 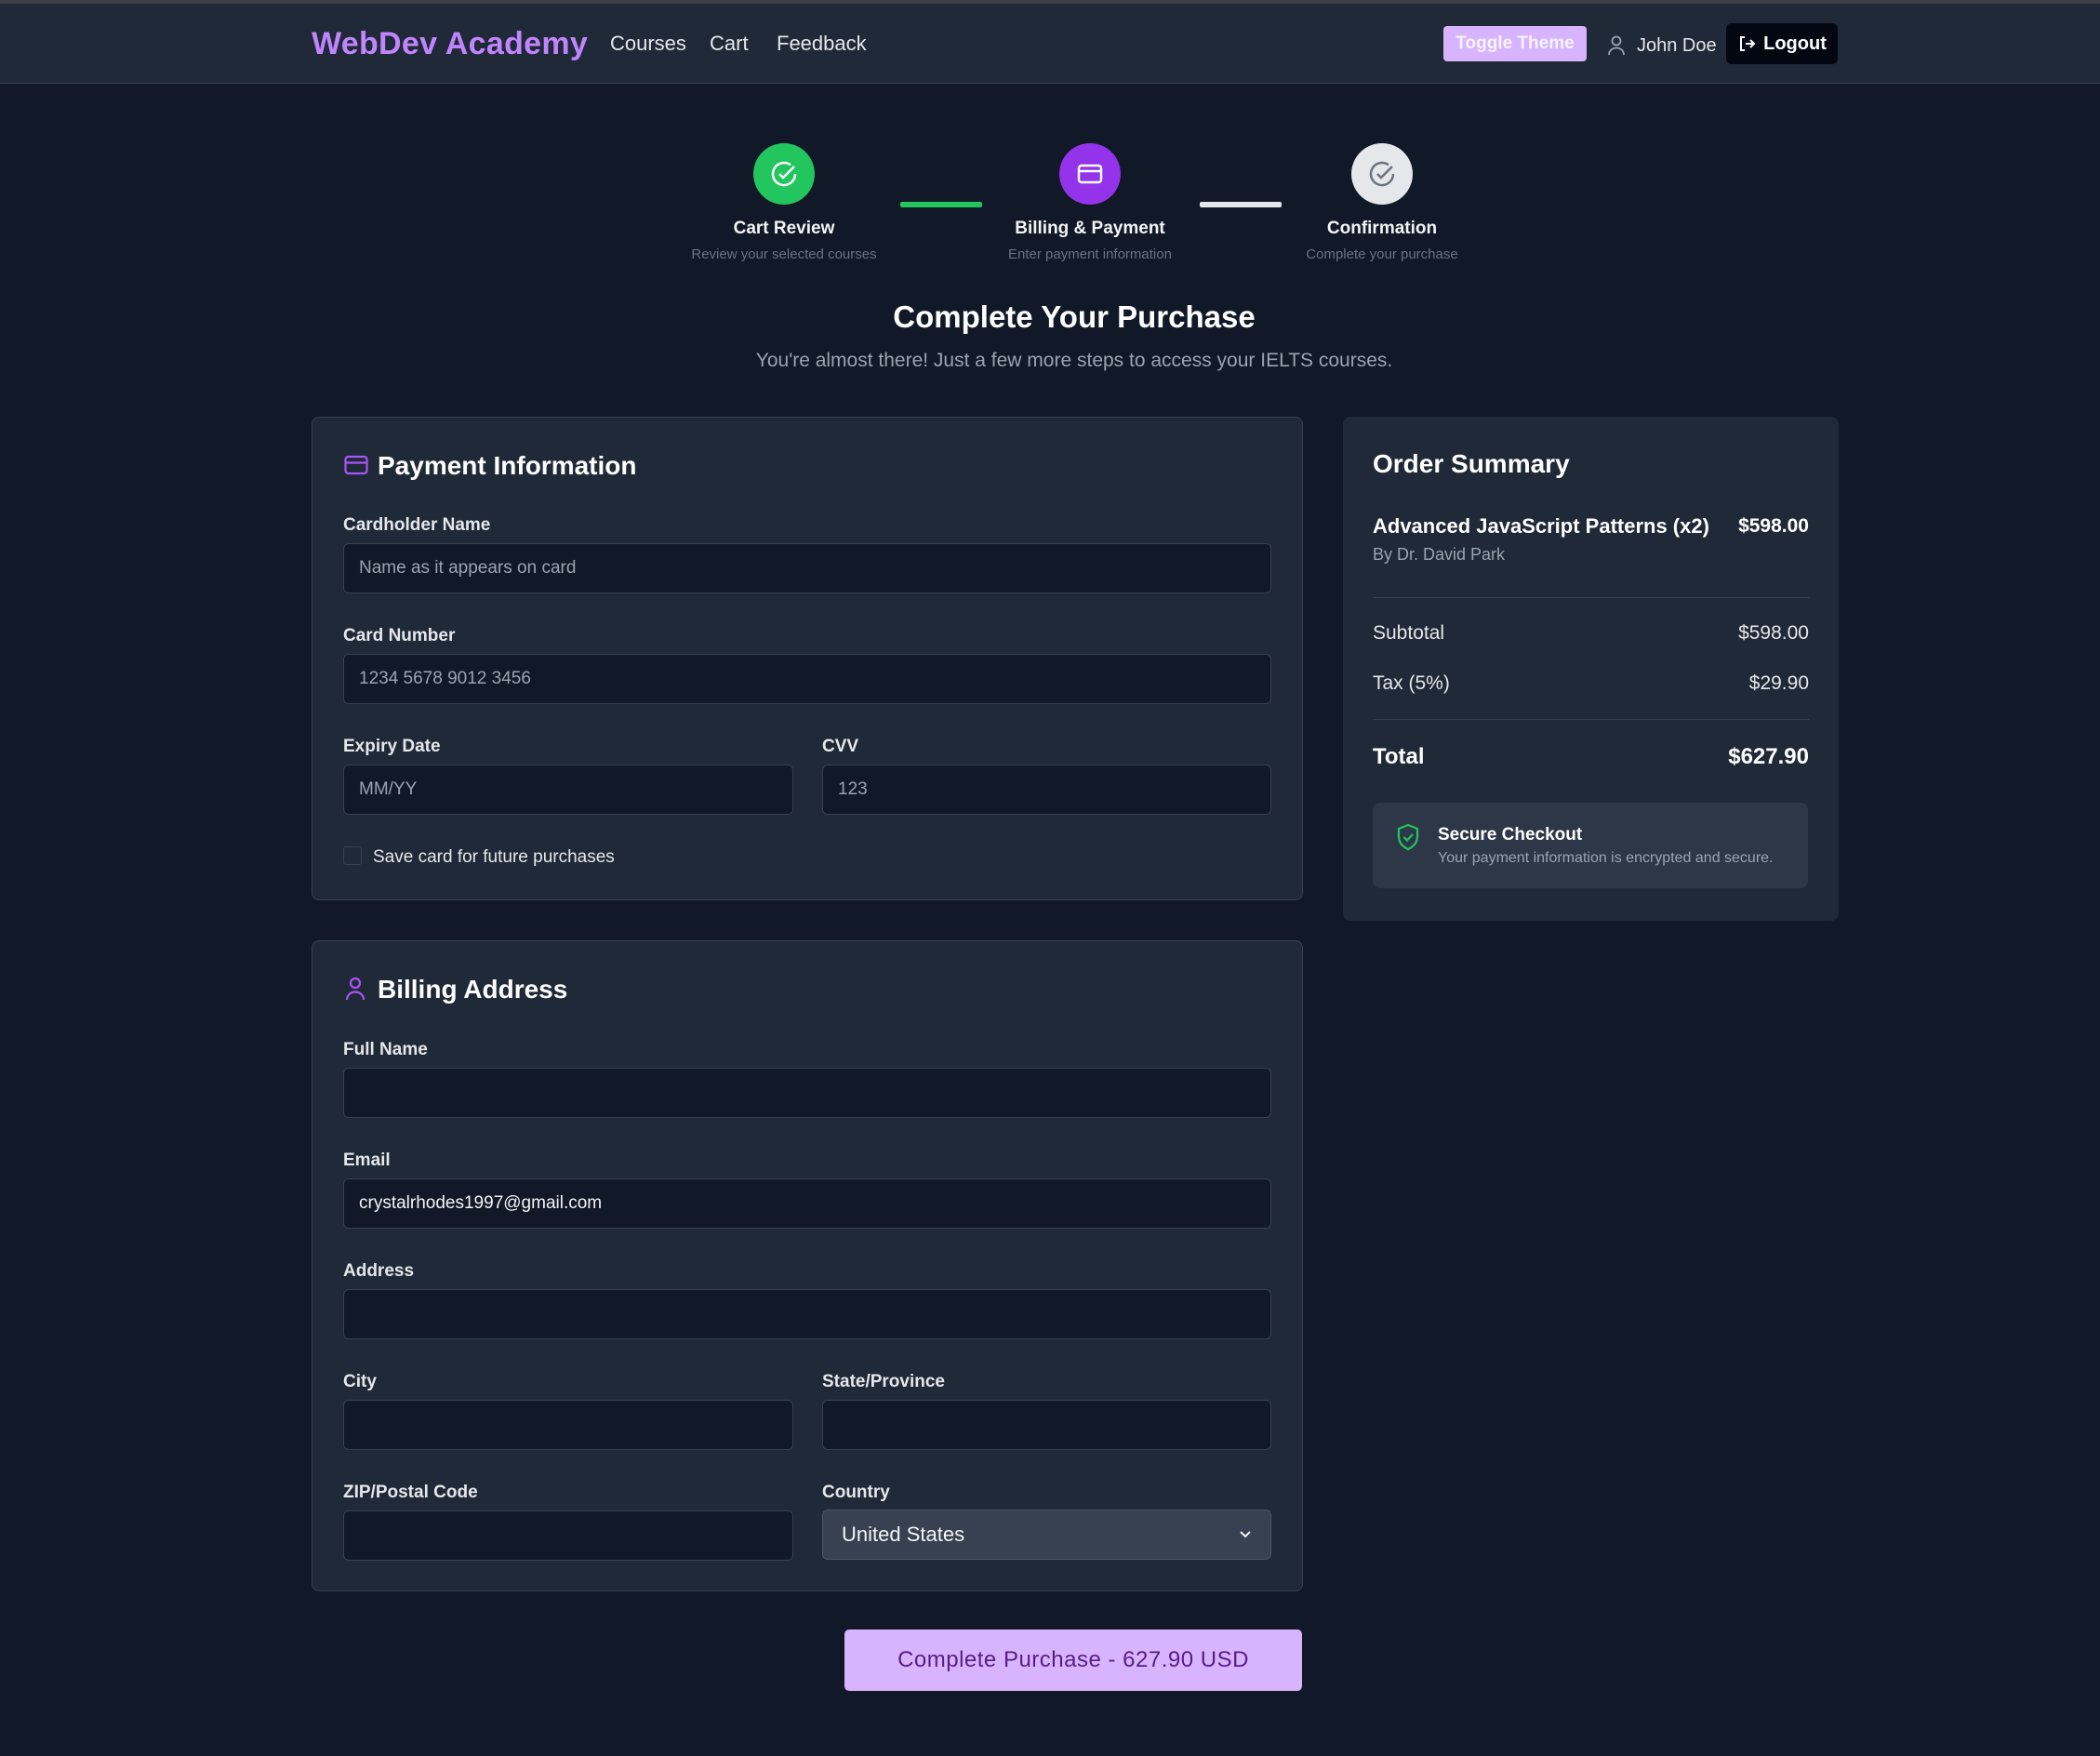 What do you see at coordinates (360, 1381) in the screenshot?
I see `city-label: City` at bounding box center [360, 1381].